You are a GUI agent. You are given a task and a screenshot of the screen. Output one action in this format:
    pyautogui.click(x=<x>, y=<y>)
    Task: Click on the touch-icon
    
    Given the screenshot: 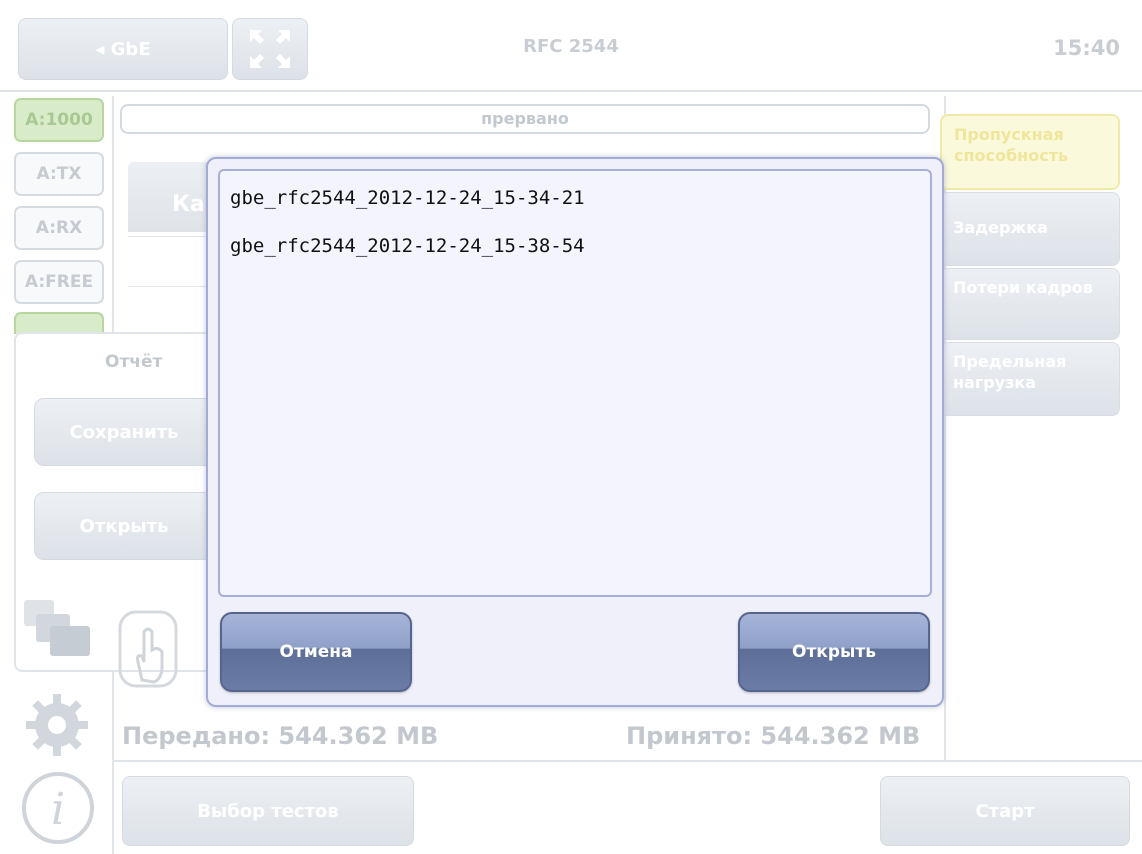 What is the action you would take?
    pyautogui.click(x=151, y=652)
    